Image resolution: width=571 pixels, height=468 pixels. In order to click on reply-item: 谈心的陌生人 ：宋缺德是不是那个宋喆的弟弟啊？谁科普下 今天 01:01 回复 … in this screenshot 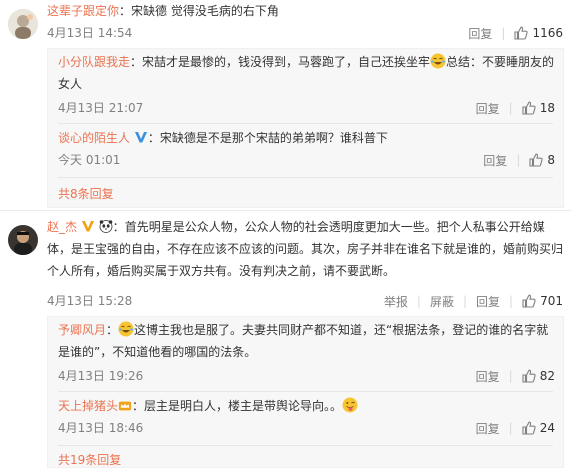, I will do `click(306, 147)`.